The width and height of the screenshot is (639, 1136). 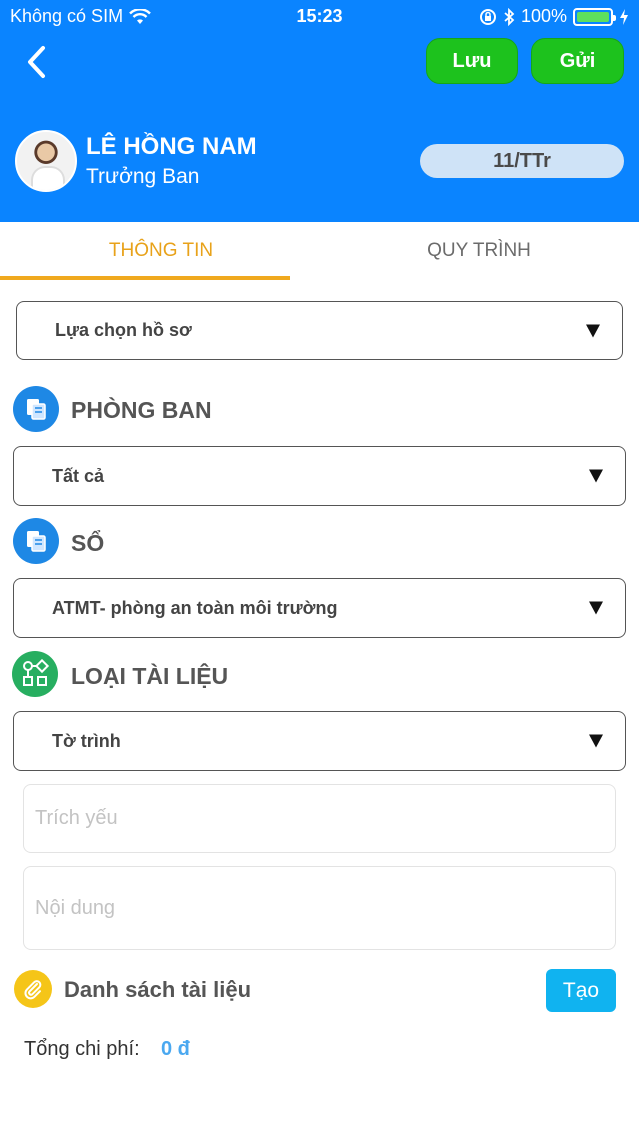 I want to click on content-field, so click(x=319, y=908).